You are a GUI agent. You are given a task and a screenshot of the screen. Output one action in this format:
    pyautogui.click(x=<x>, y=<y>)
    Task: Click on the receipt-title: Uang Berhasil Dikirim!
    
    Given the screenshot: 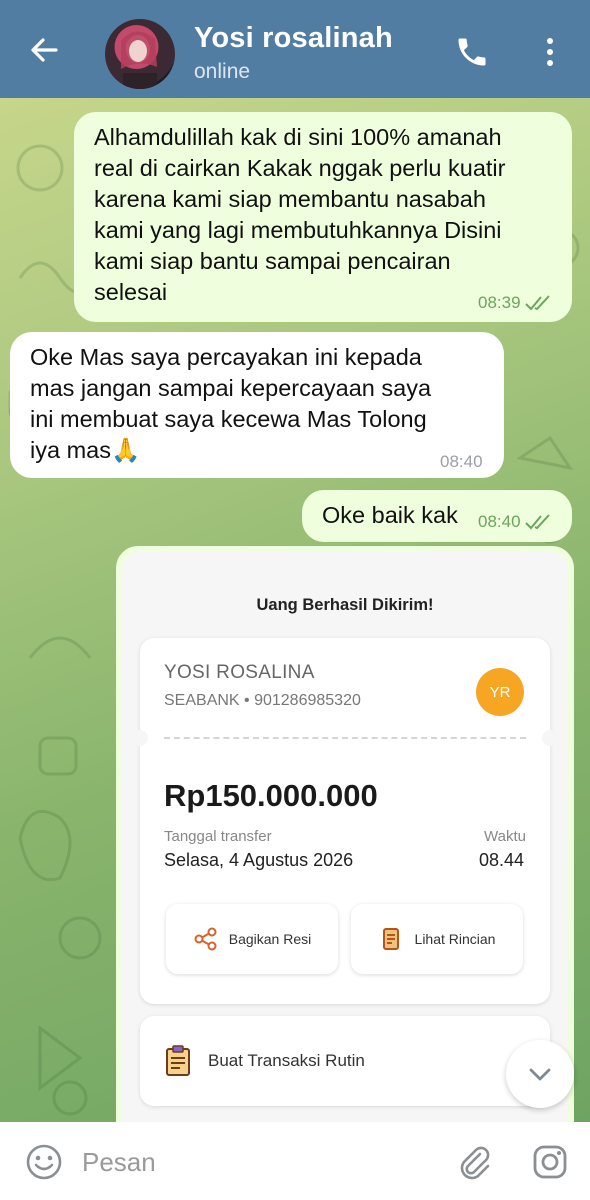 What is the action you would take?
    pyautogui.click(x=345, y=605)
    